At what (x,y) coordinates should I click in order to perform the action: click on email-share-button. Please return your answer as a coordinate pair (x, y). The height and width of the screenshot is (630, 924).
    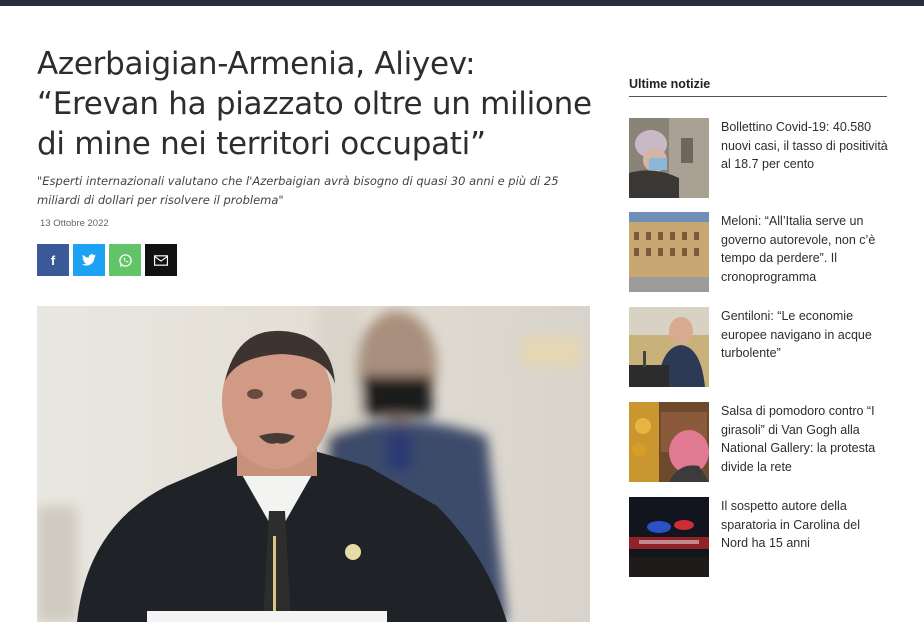
    Looking at the image, I should click on (161, 260).